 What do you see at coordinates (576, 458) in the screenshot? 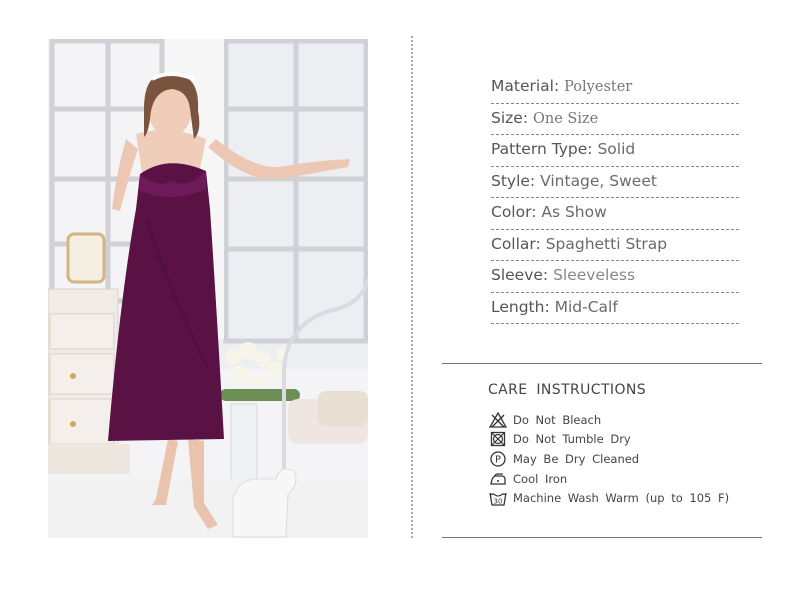
I see `care-item-label: May Be Dry Cleaned` at bounding box center [576, 458].